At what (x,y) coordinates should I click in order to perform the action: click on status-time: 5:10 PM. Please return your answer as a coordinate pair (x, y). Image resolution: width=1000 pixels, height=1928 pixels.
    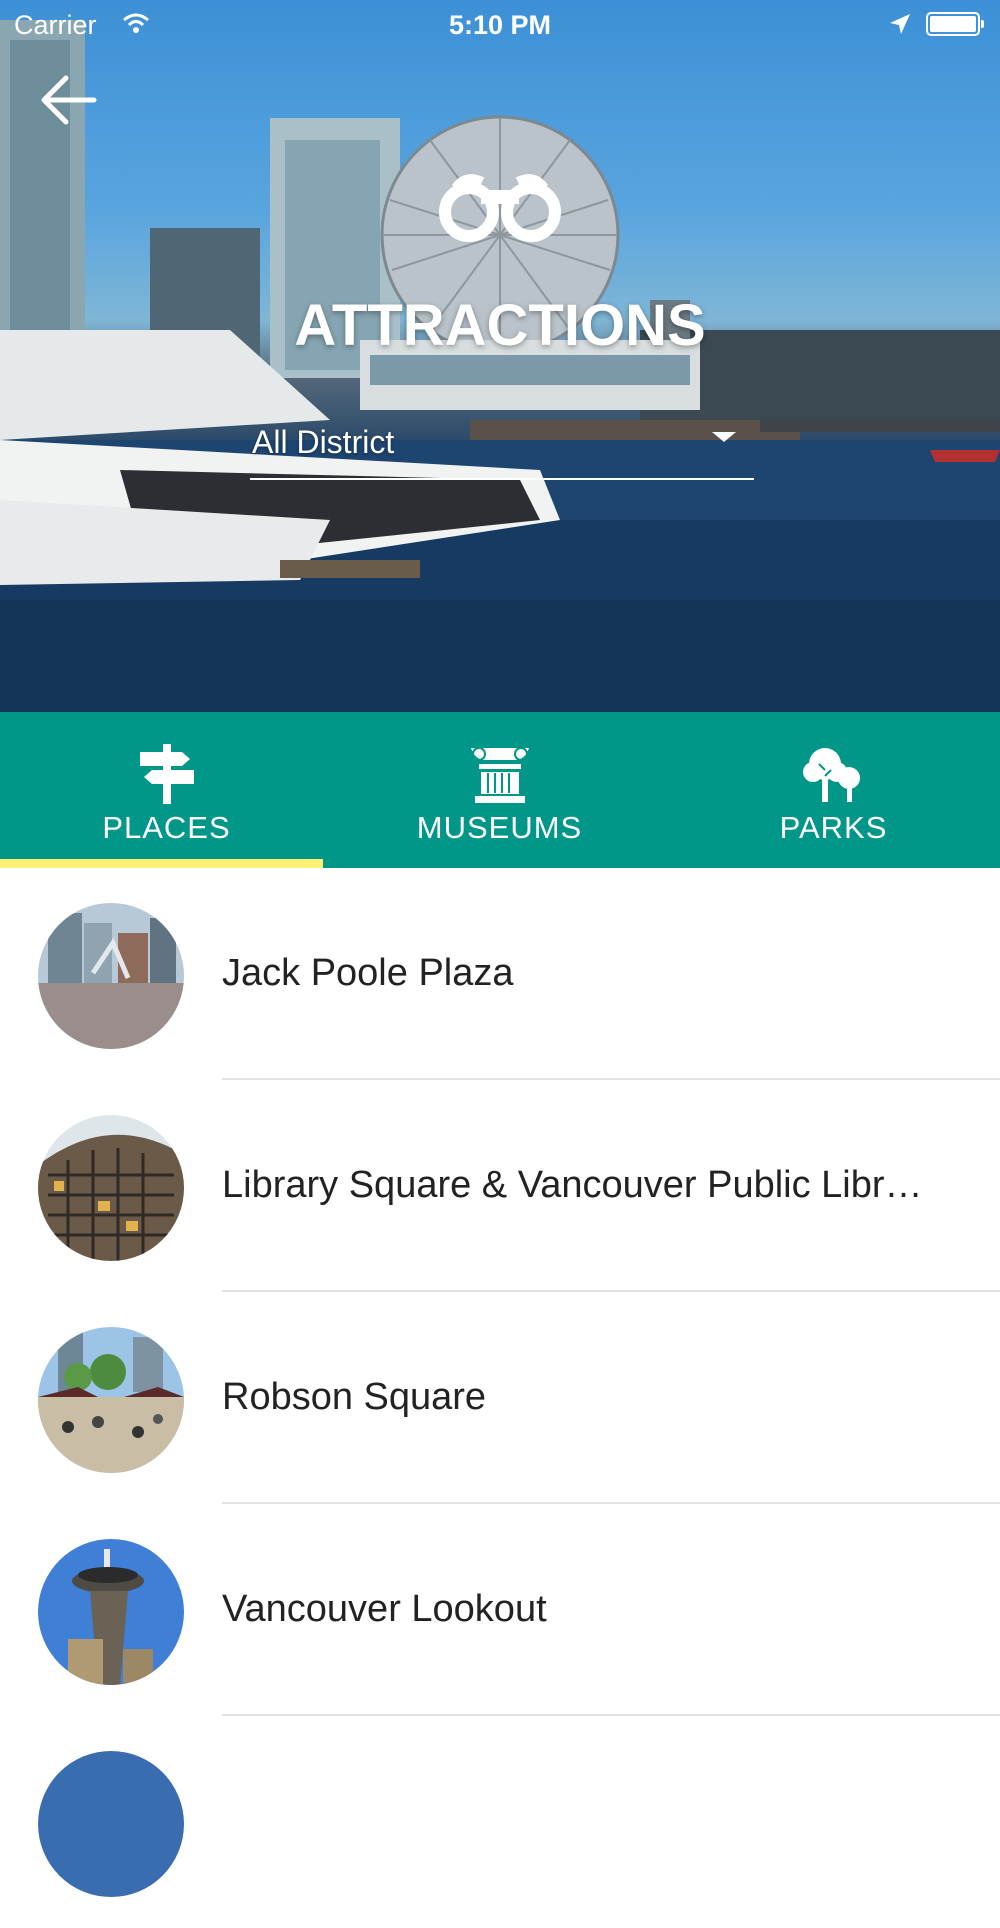
    Looking at the image, I should click on (500, 25).